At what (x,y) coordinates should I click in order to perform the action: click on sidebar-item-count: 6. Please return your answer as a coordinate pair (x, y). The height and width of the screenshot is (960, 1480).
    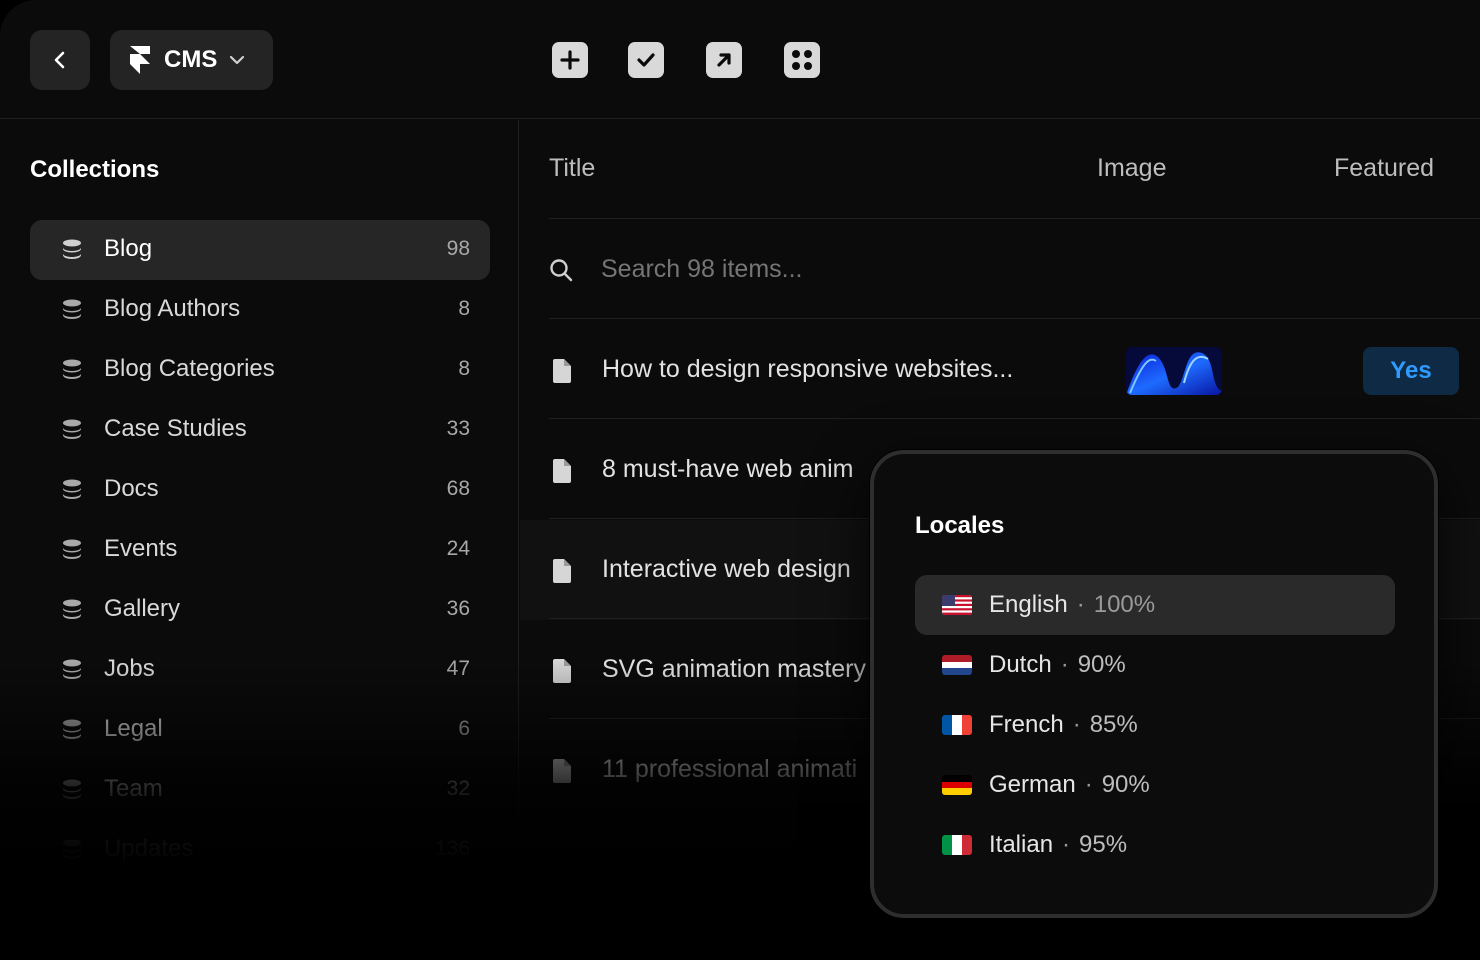
    Looking at the image, I should click on (464, 728).